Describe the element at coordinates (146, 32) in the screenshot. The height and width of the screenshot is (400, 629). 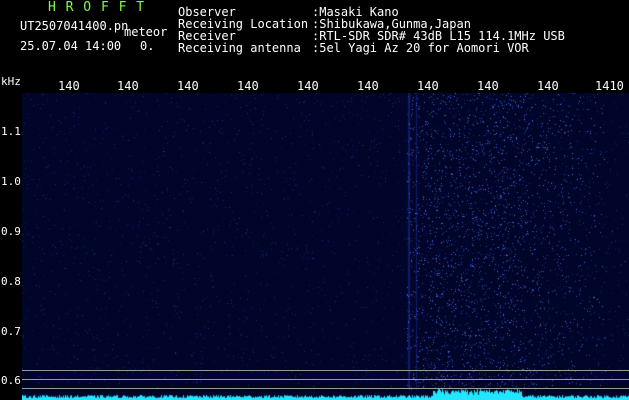
I see `mode-label: meteor` at that location.